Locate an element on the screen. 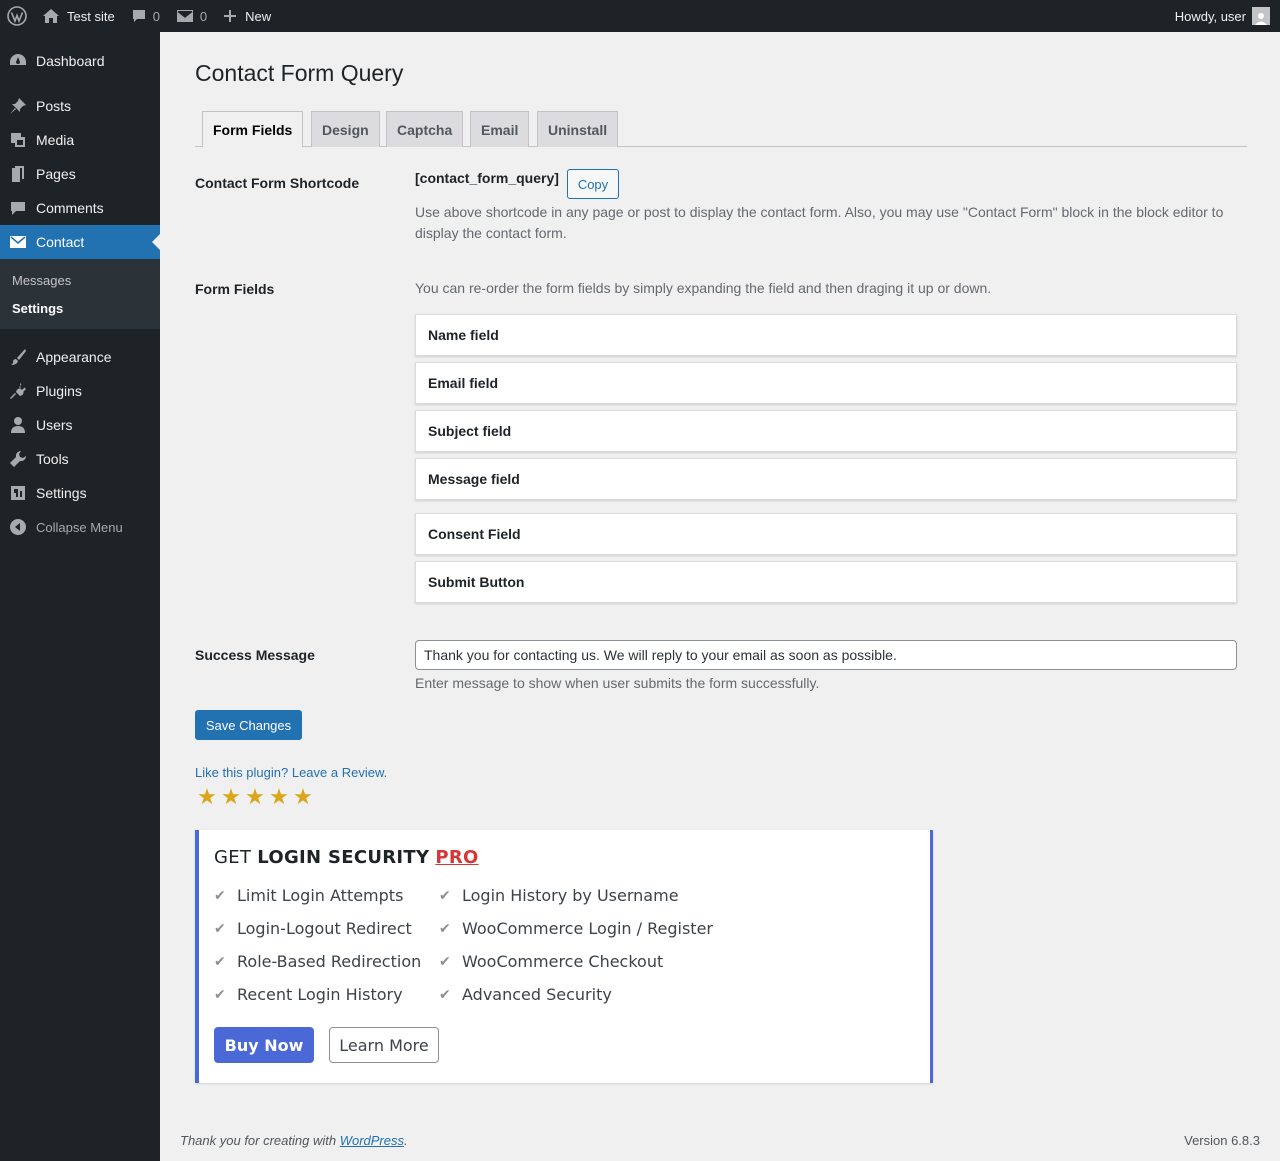 The height and width of the screenshot is (1161, 1280). tab-uninstall: Uninstall is located at coordinates (578, 129).